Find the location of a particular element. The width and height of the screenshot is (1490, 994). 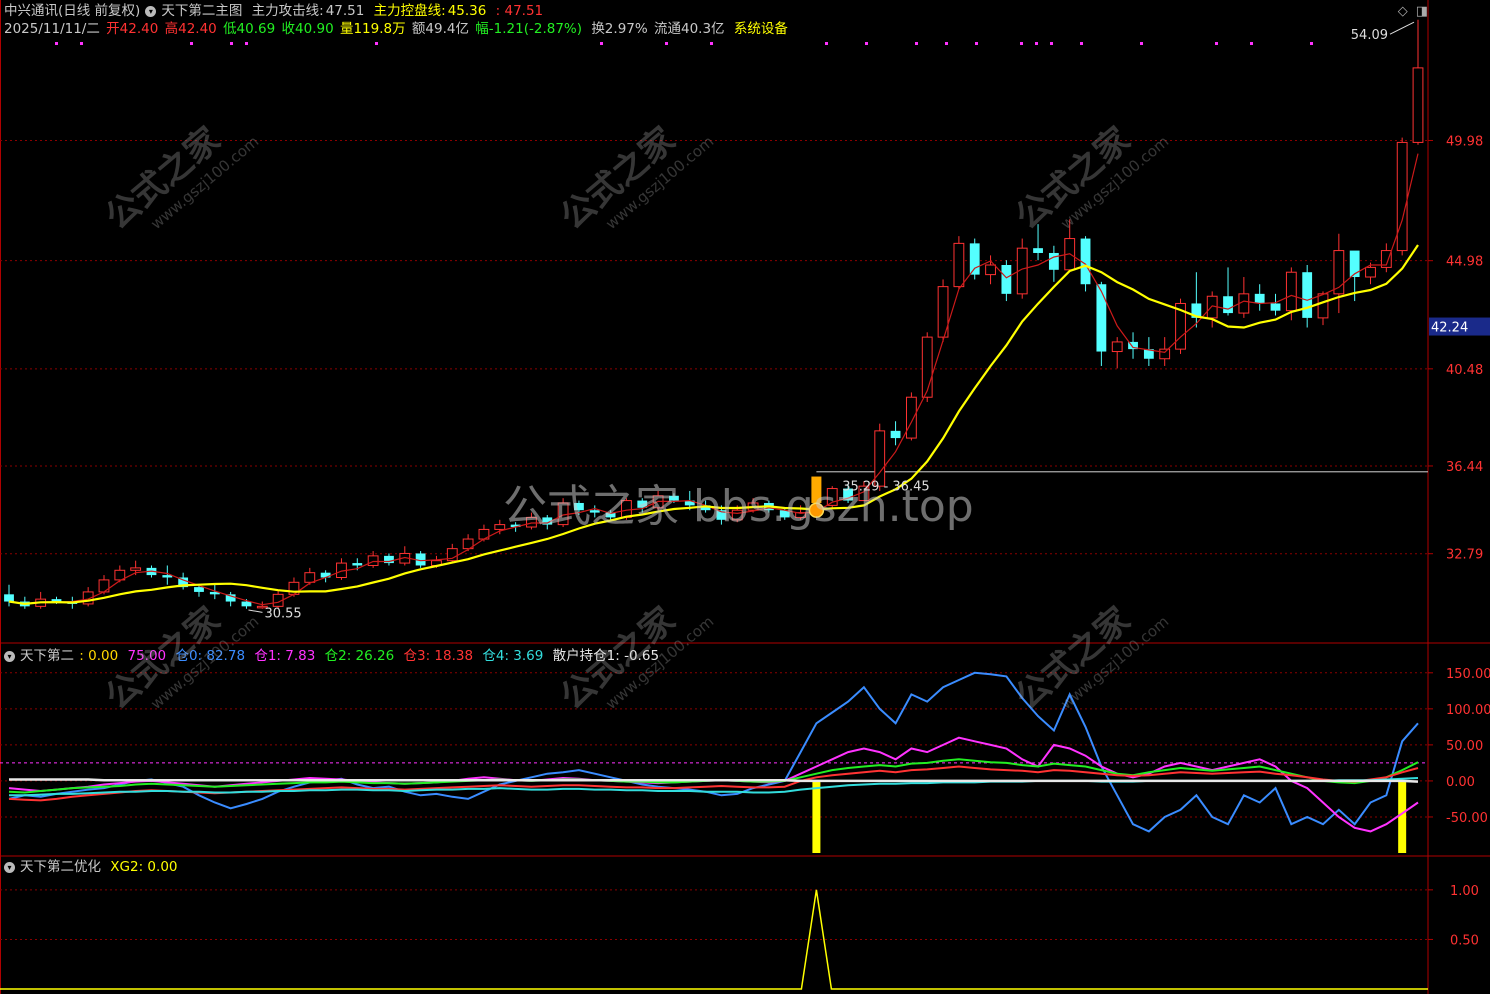

control-line-label: 主力控盘线: is located at coordinates (409, 11).